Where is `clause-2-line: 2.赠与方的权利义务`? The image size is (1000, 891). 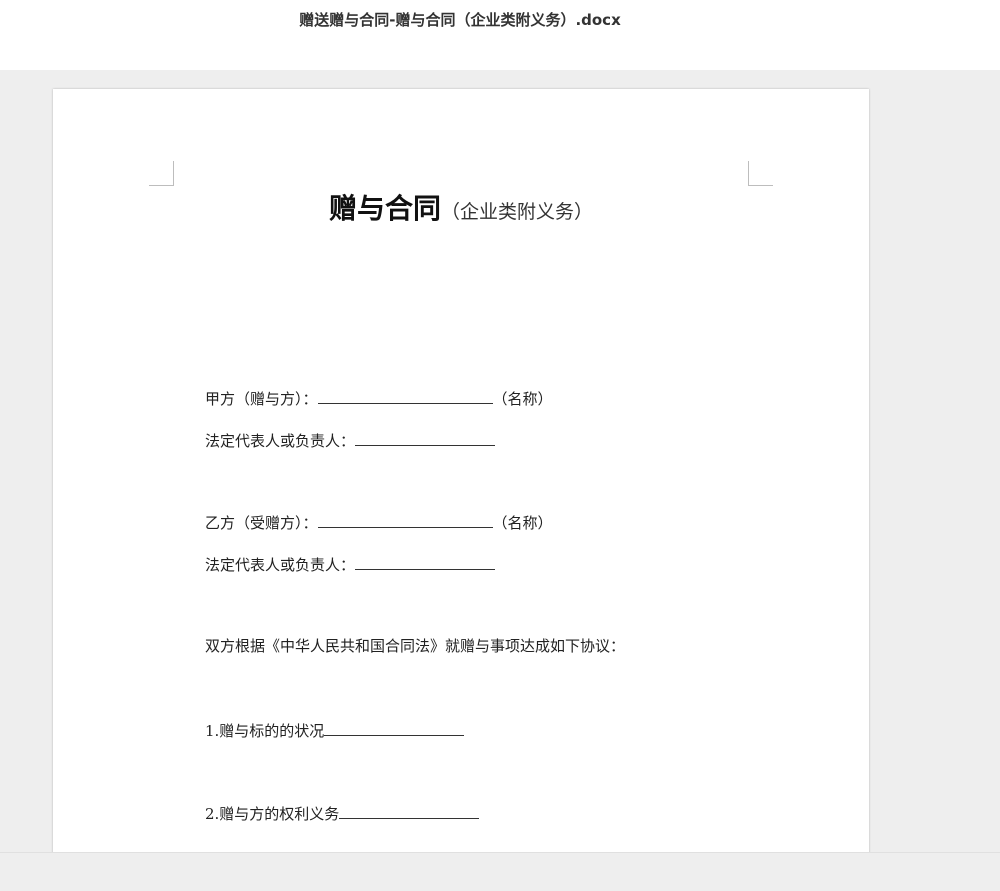
clause-2-line: 2.赠与方的权利义务 is located at coordinates (342, 813).